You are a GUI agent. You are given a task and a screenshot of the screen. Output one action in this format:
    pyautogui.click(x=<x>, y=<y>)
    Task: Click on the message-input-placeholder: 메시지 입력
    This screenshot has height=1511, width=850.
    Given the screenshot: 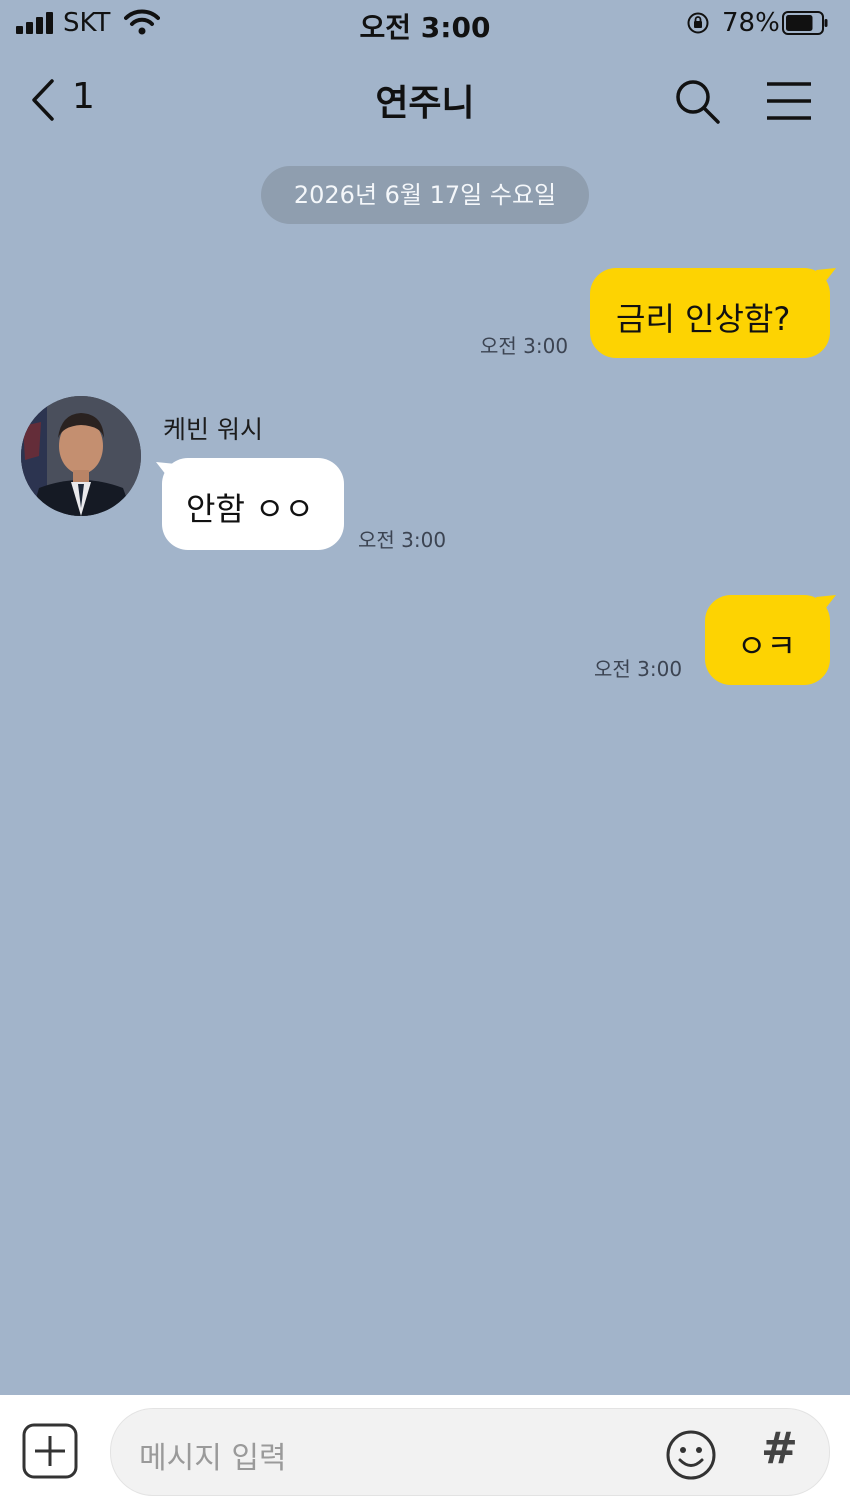 What is the action you would take?
    pyautogui.click(x=213, y=1458)
    